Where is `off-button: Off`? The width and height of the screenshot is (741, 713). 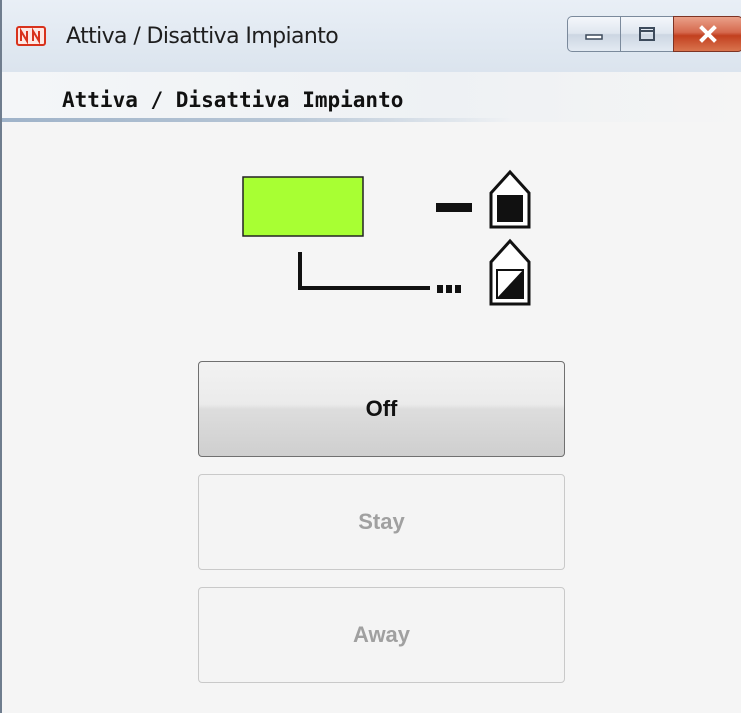
off-button: Off is located at coordinates (381, 409).